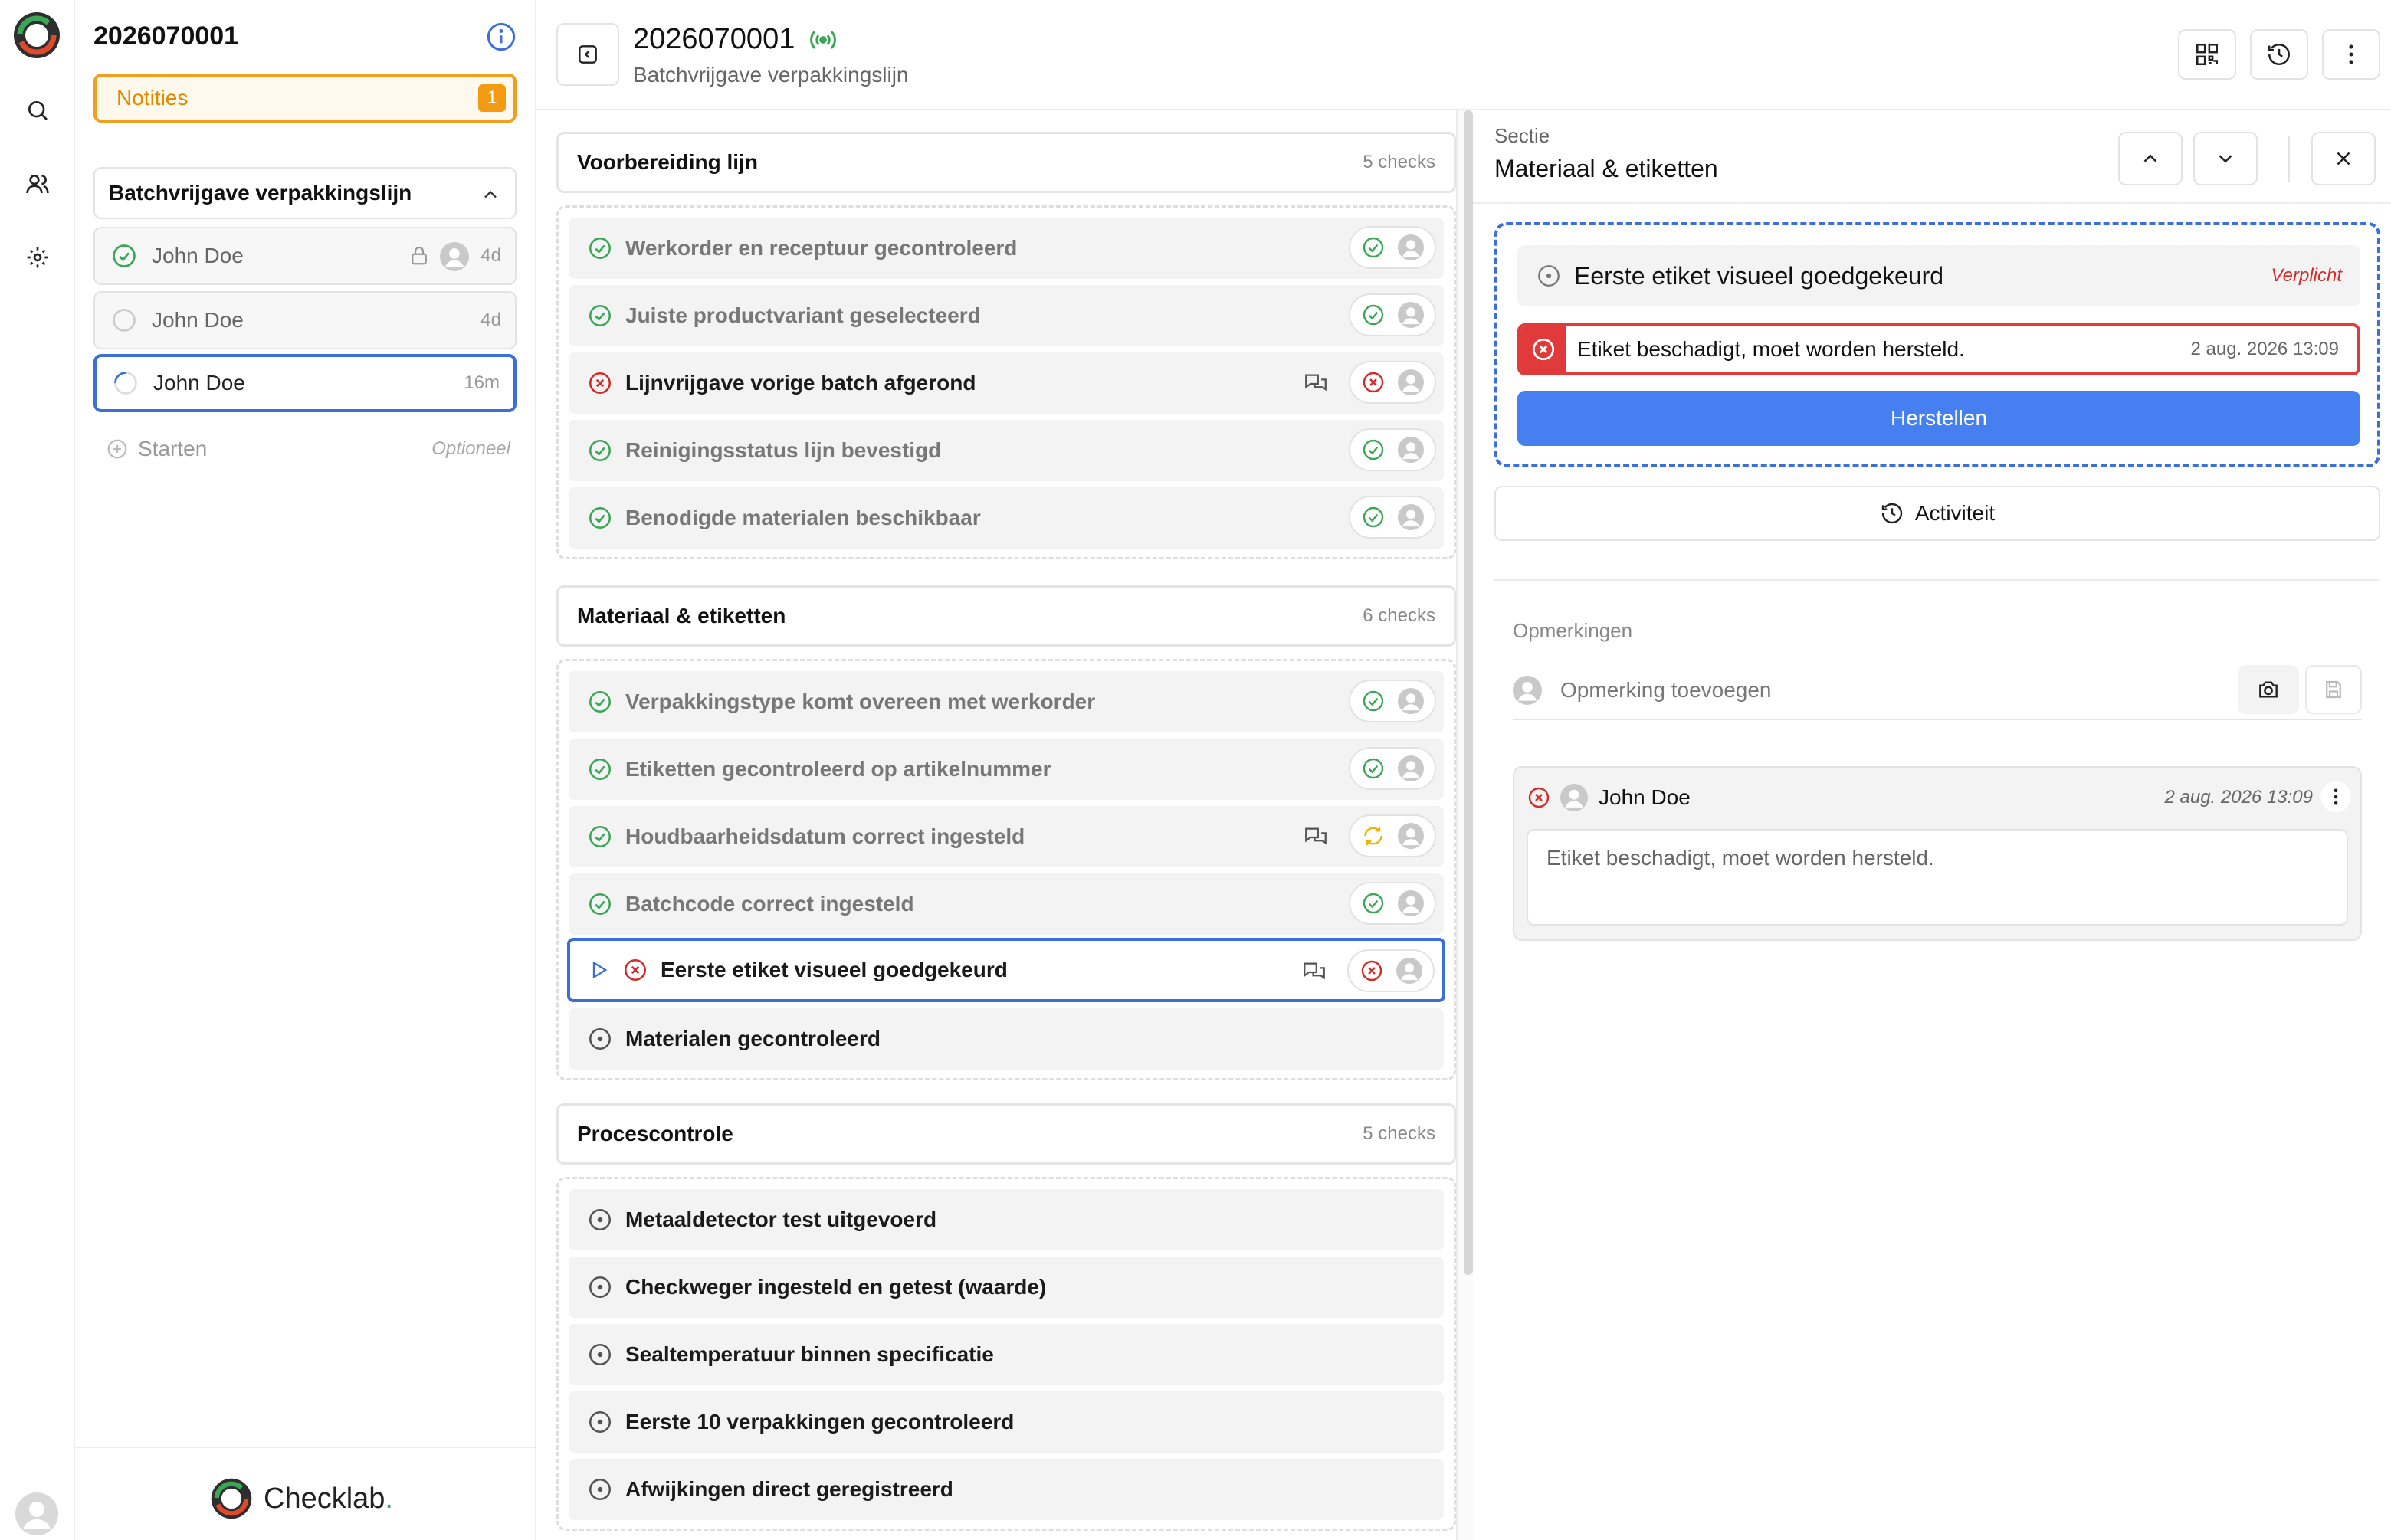 The image size is (2391, 1540). I want to click on brand-logo-icon, so click(232, 1498).